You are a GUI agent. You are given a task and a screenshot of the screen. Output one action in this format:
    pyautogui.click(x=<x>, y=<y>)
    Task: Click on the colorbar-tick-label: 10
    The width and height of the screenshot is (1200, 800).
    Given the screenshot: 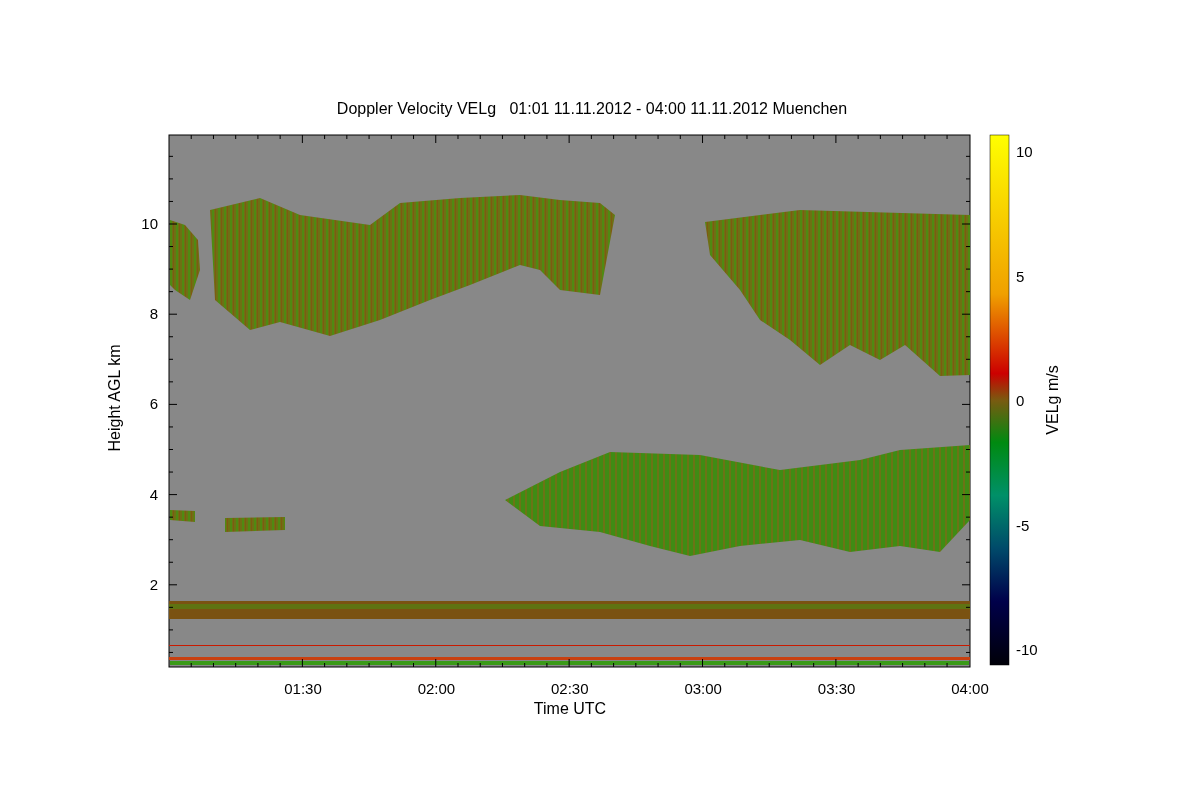 What is the action you would take?
    pyautogui.click(x=1024, y=151)
    